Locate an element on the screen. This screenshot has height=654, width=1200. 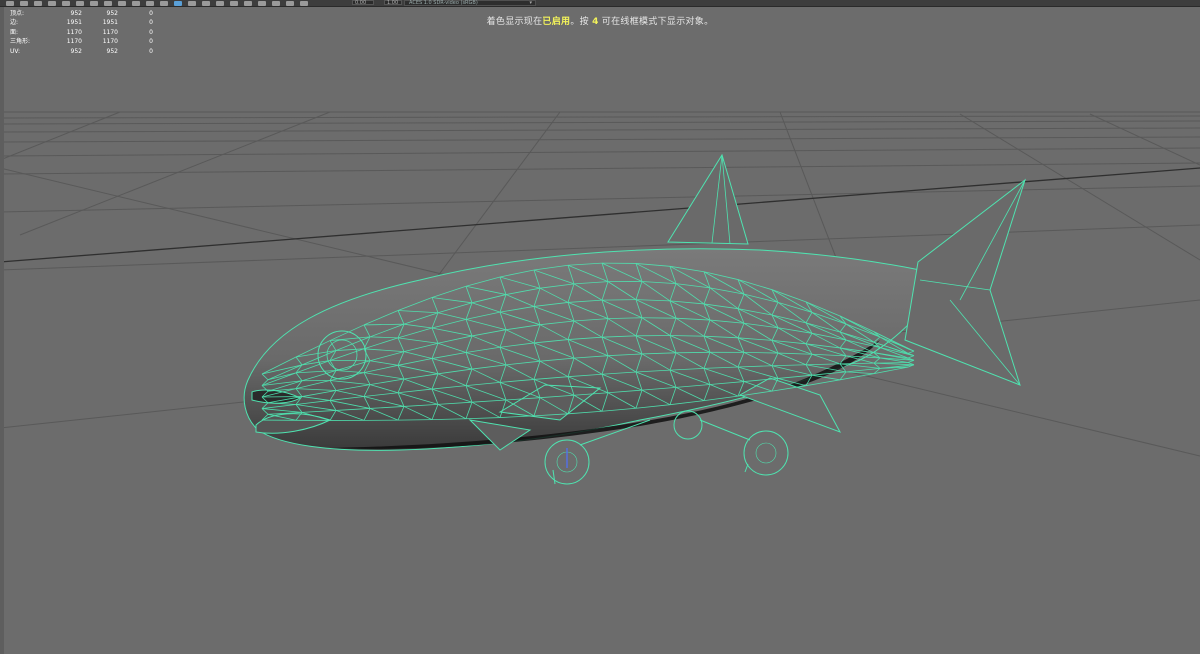
hud-row: UV: 952 952 0 is located at coordinates (81, 52).